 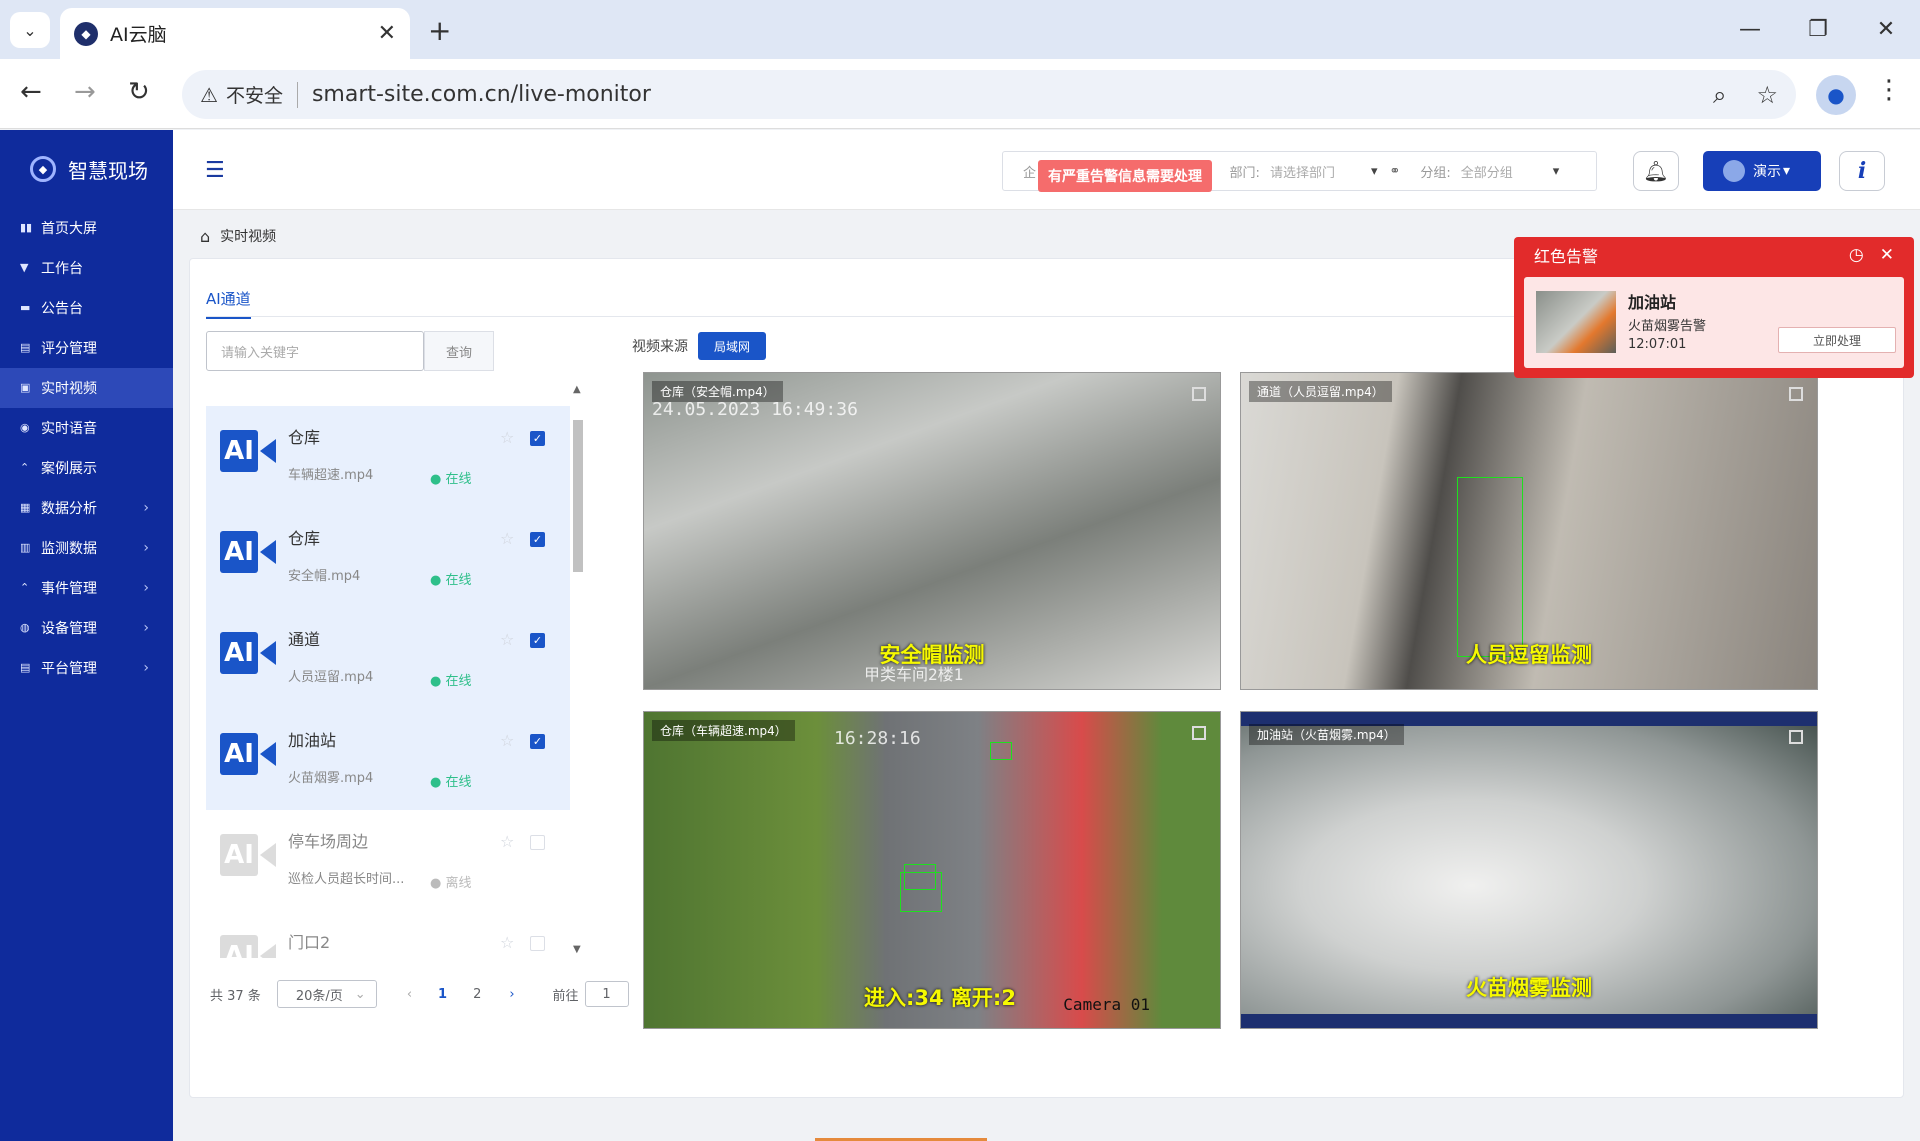 What do you see at coordinates (1029, 171) in the screenshot?
I see `company-filter-label: 企` at bounding box center [1029, 171].